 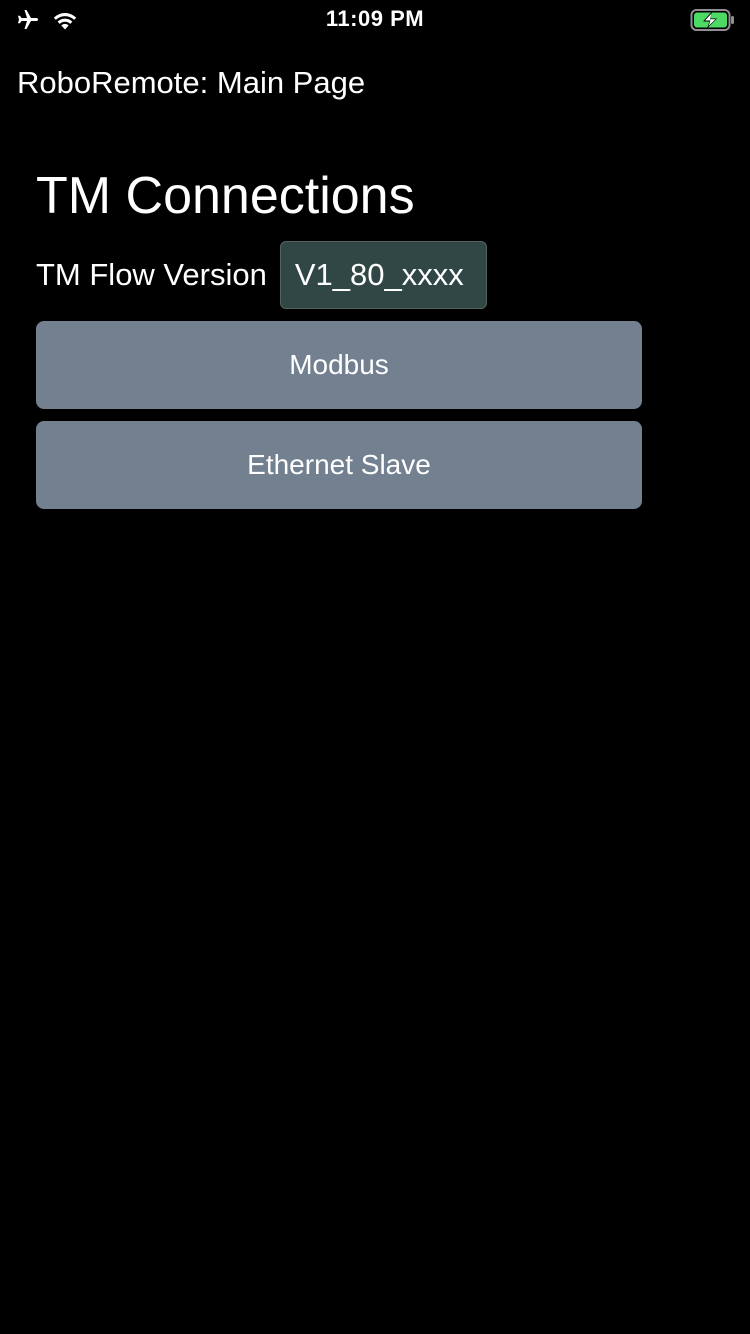 I want to click on status-right, so click(x=713, y=22).